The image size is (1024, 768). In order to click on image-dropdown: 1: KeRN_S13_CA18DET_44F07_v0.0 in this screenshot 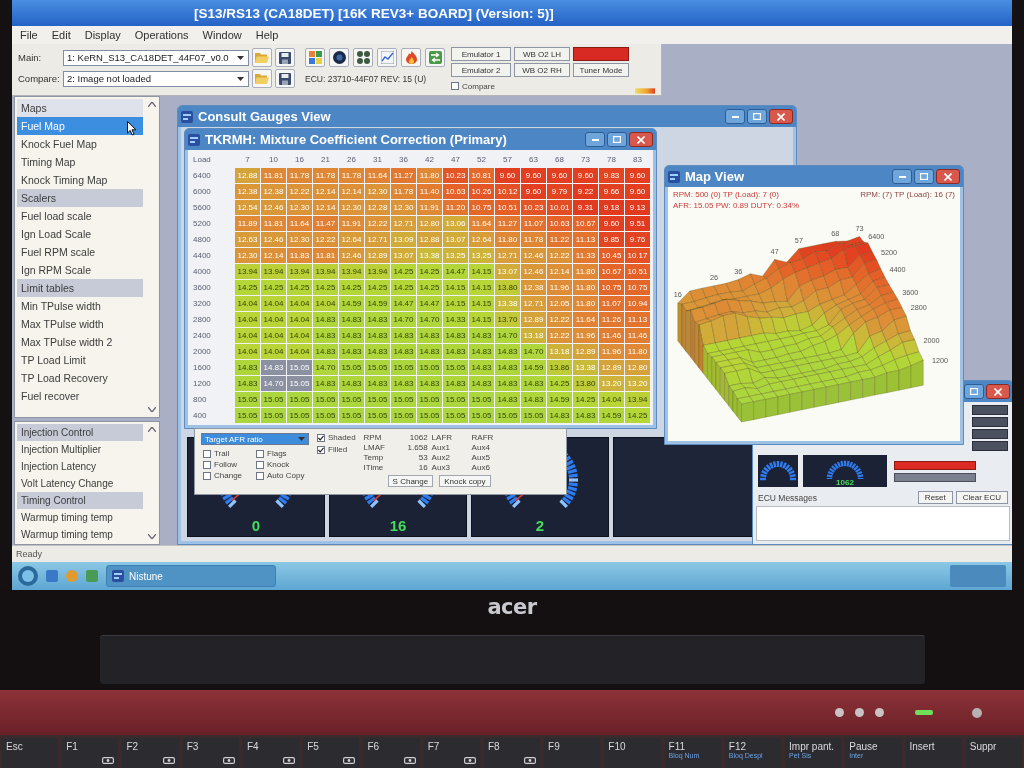, I will do `click(156, 57)`.